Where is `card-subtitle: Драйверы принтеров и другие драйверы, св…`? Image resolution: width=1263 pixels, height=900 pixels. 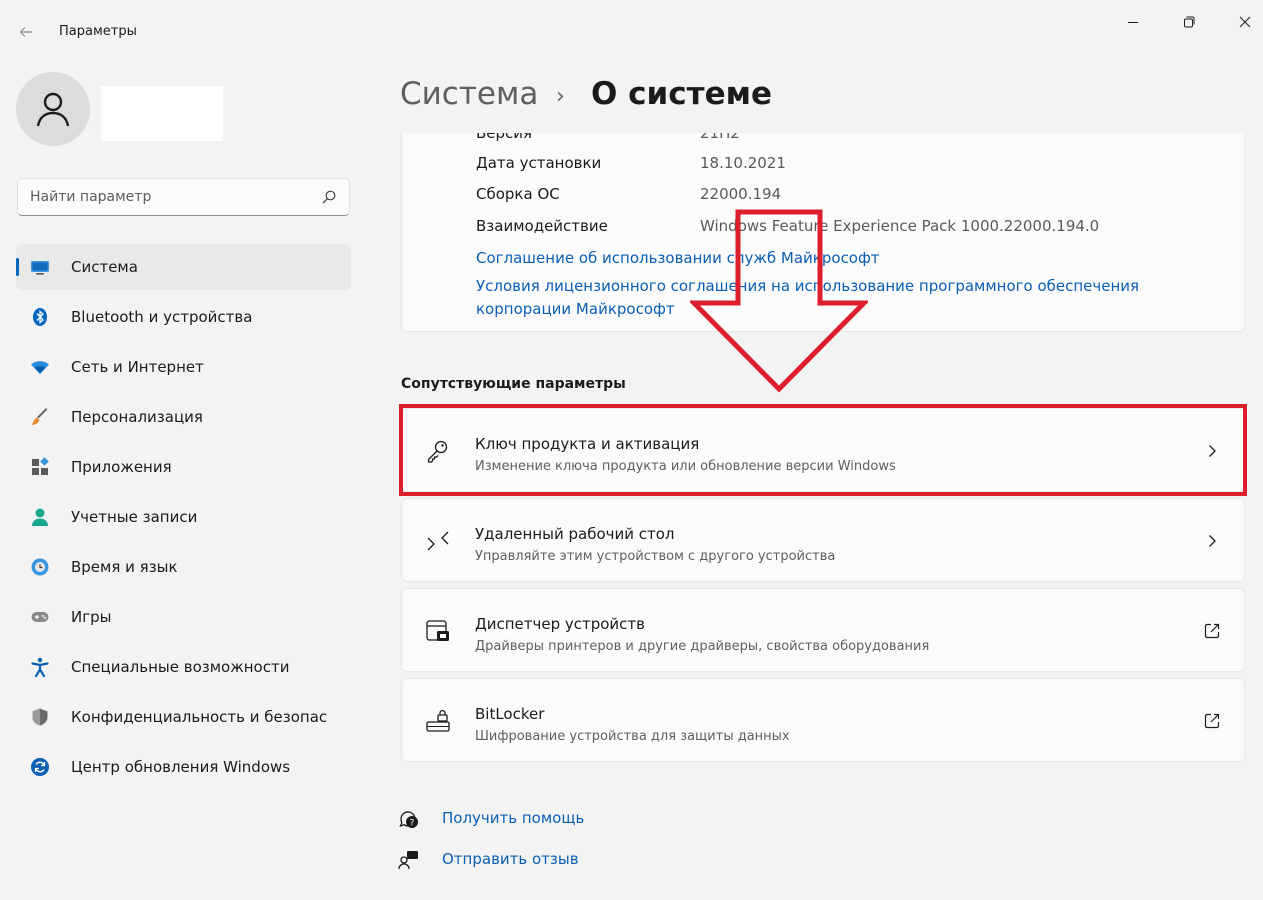
card-subtitle: Драйверы принтеров и другие драйверы, св… is located at coordinates (702, 646).